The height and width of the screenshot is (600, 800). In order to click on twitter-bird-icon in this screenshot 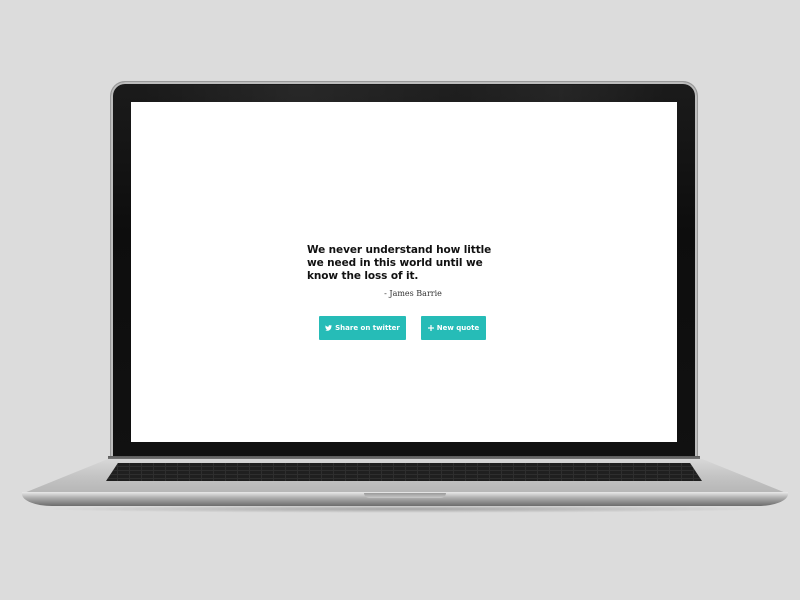, I will do `click(329, 328)`.